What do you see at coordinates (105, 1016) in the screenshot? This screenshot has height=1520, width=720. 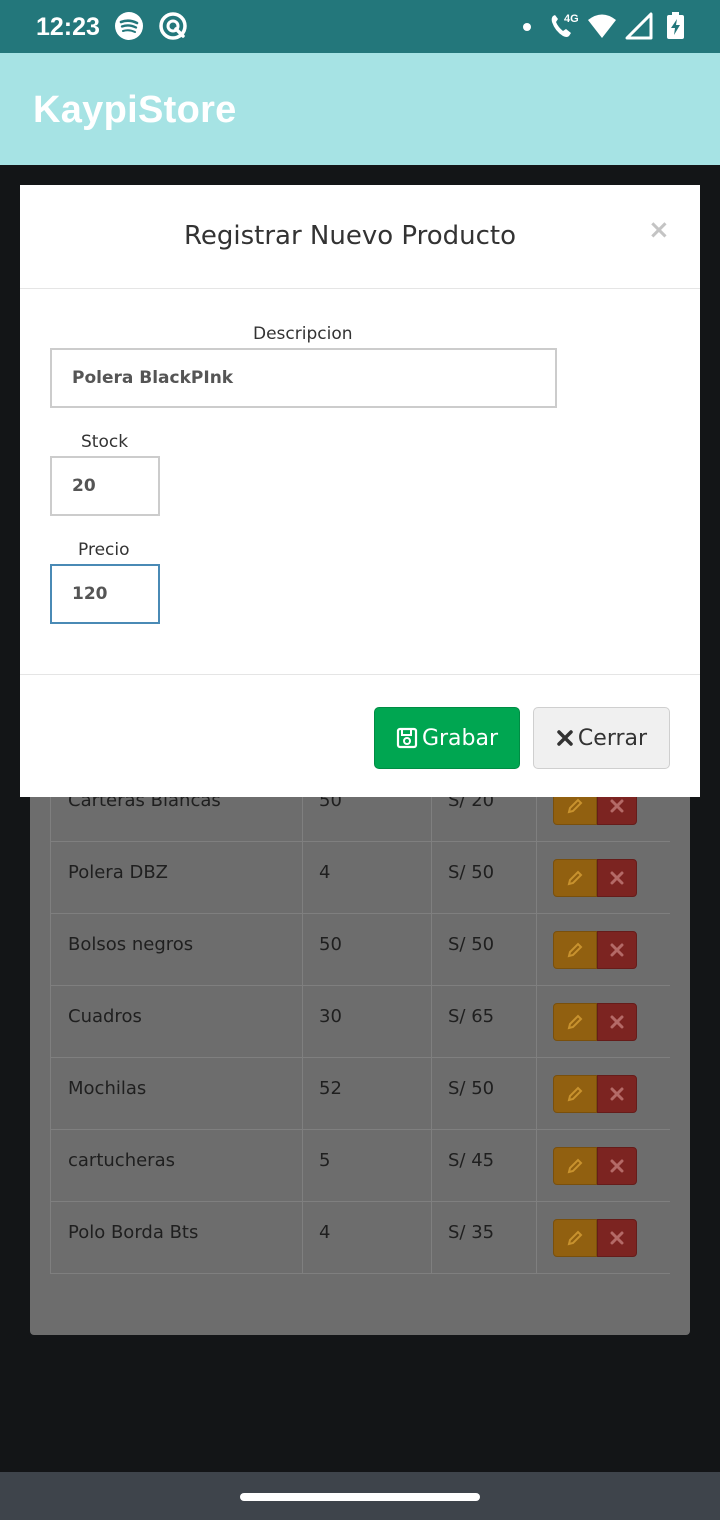 I see `product-name: Cuadros` at bounding box center [105, 1016].